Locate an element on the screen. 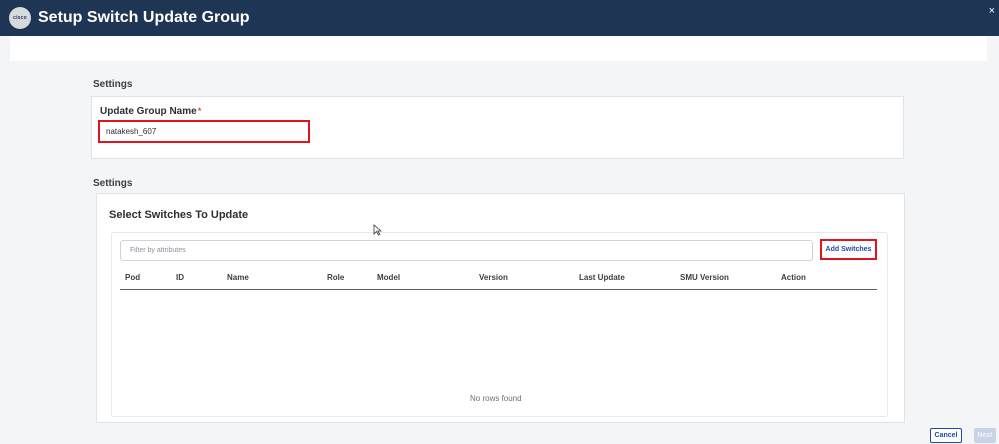 This screenshot has height=444, width=999. cancel-button: Cancel is located at coordinates (946, 435).